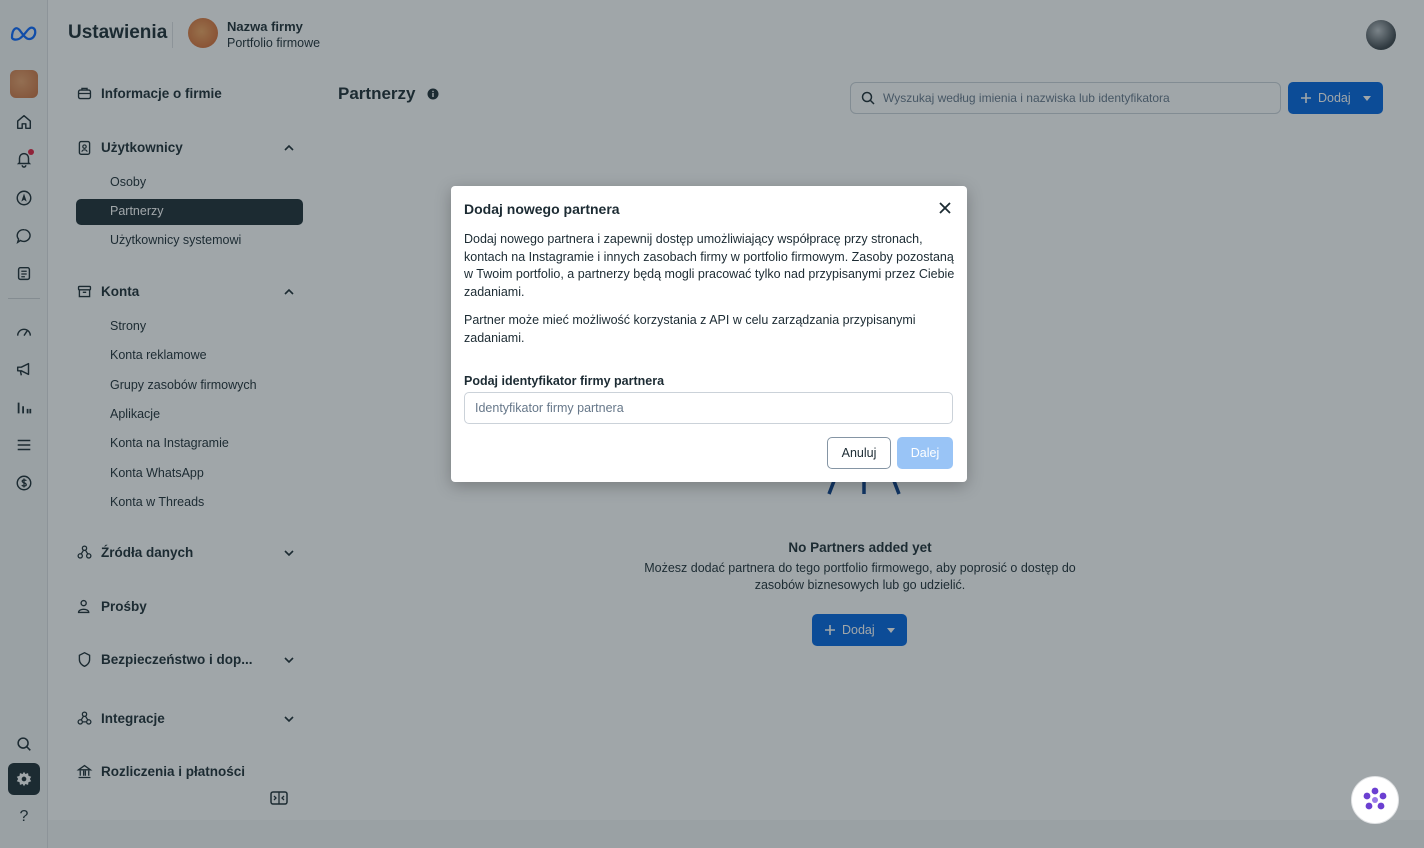  What do you see at coordinates (564, 381) in the screenshot?
I see `partner-id-label: Podaj identyfikator firmy partnera` at bounding box center [564, 381].